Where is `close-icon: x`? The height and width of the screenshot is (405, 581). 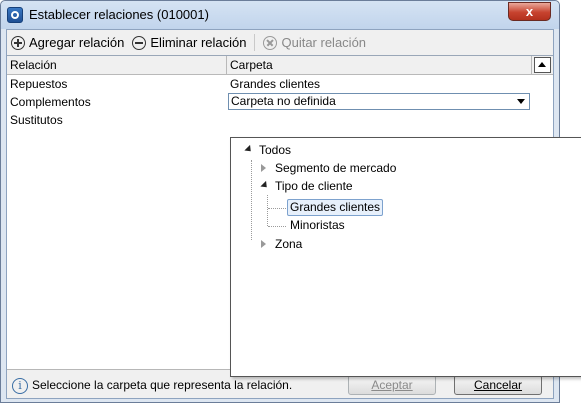
close-icon: x is located at coordinates (529, 11).